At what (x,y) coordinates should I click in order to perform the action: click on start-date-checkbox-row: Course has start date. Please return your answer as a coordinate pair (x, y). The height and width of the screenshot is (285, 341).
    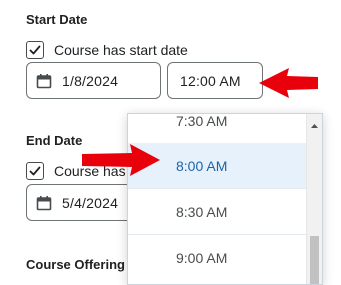
    Looking at the image, I should click on (107, 50).